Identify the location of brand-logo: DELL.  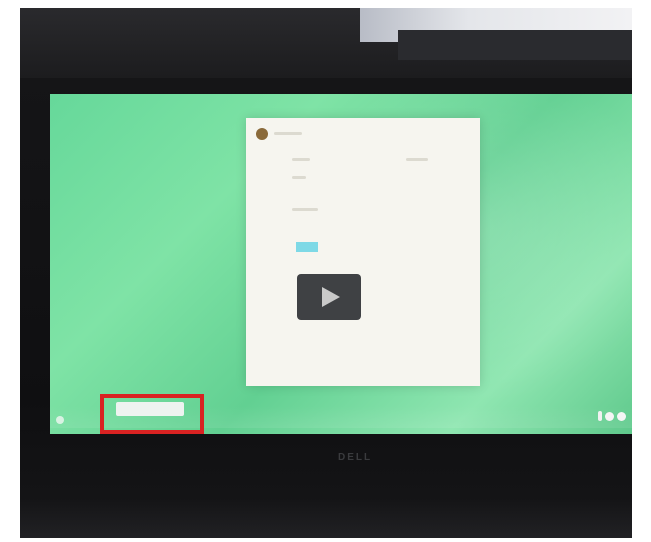
(355, 457).